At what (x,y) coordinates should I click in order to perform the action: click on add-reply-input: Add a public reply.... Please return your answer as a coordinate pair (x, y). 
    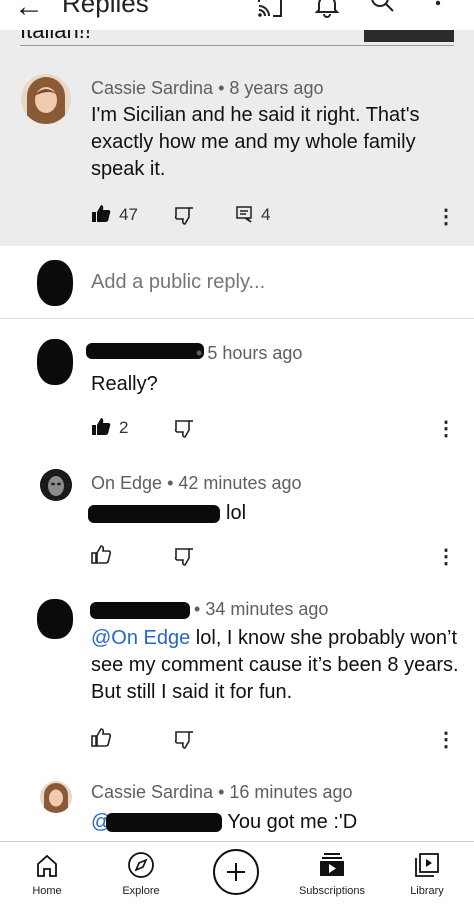
    Looking at the image, I should click on (178, 282).